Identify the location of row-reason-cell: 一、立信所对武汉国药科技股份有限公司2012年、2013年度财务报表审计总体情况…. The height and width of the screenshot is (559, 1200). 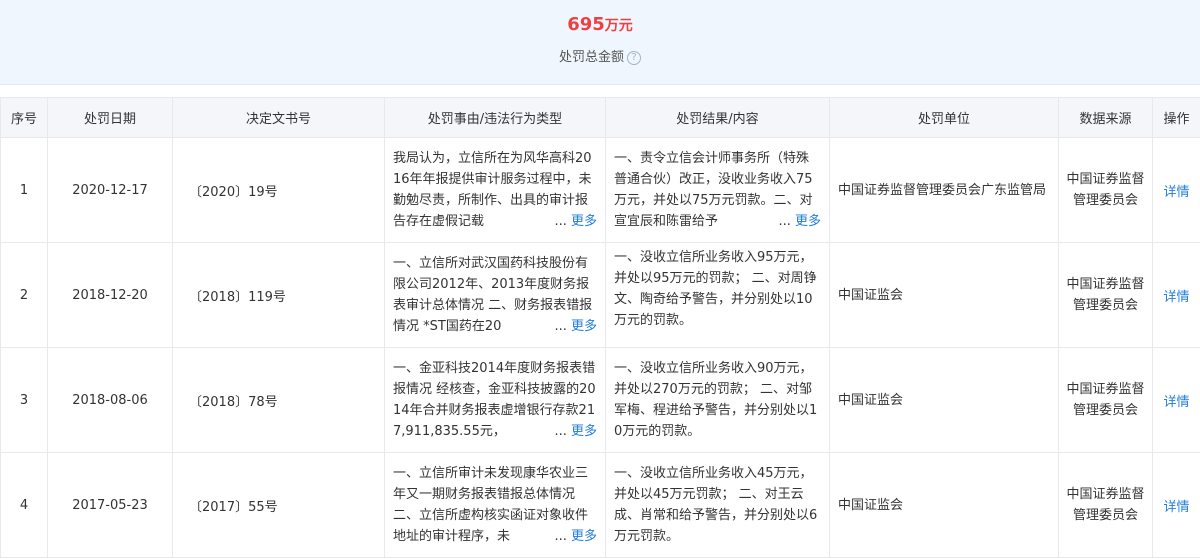
(495, 295).